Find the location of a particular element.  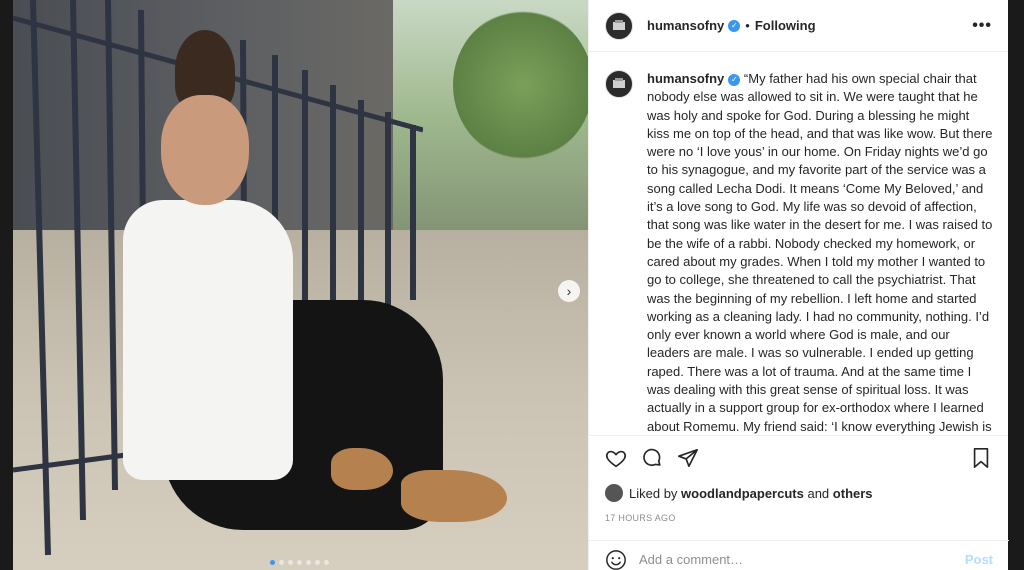

post-header: humansofny ✓ • Following ••• is located at coordinates (798, 26).